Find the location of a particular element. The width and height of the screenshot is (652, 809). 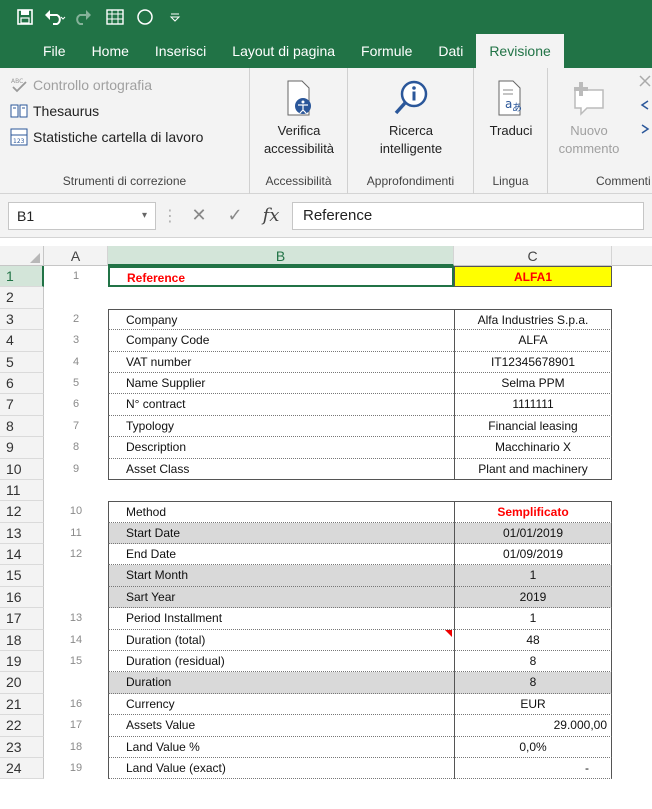

cell-c: 01/01/2019 is located at coordinates (533, 533).